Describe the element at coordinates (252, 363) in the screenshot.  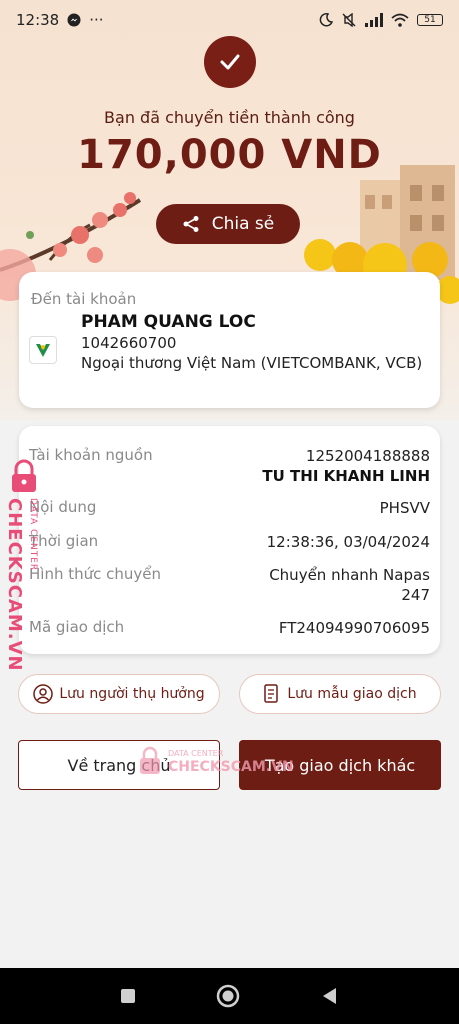
I see `recipient-bank: Ngoại thương Việt Nam (VIETCOMBANK, VCB)` at that location.